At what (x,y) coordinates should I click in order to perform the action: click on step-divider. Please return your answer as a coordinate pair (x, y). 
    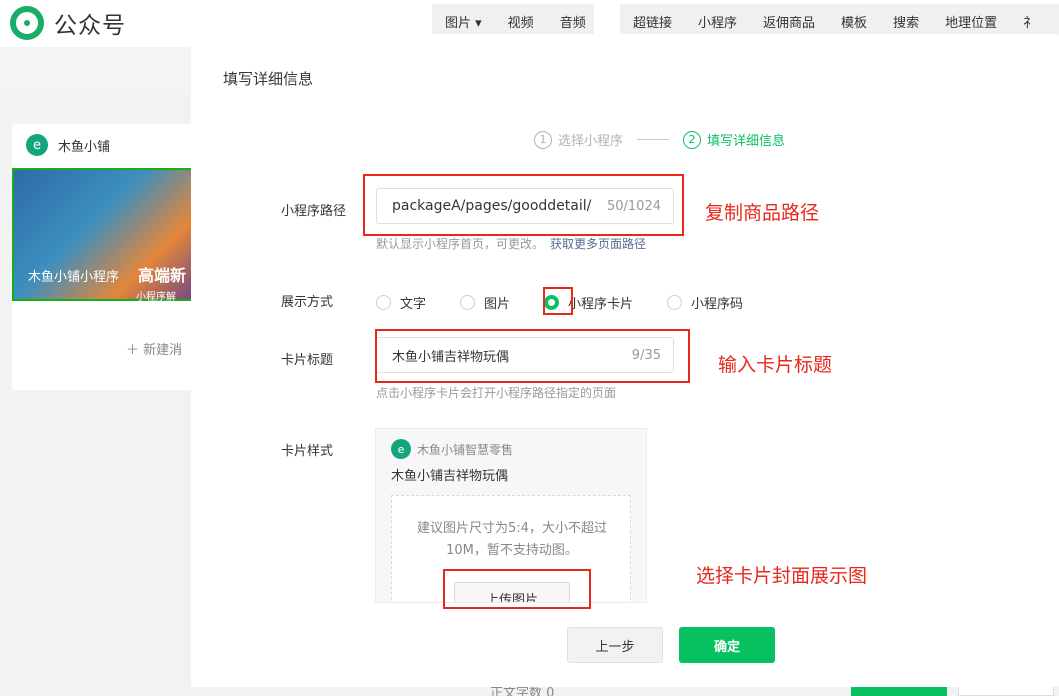
    Looking at the image, I should click on (653, 139).